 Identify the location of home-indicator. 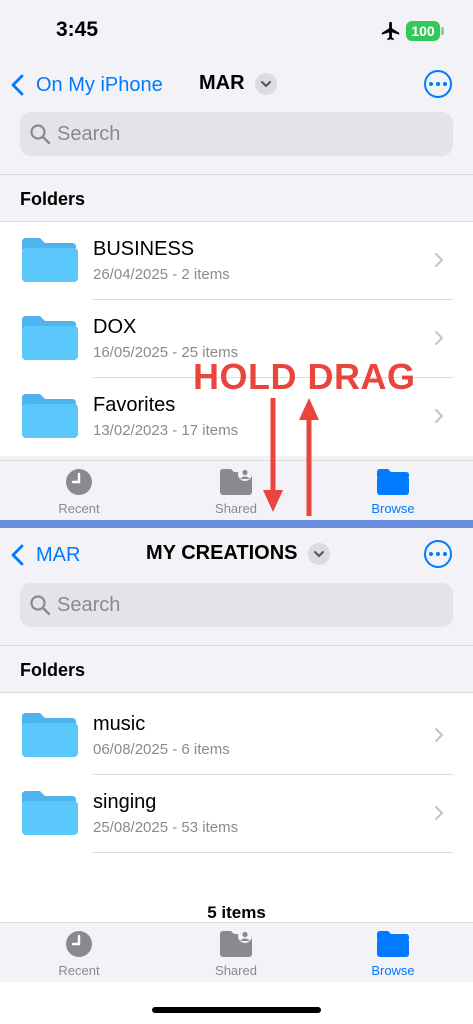
(236, 1010).